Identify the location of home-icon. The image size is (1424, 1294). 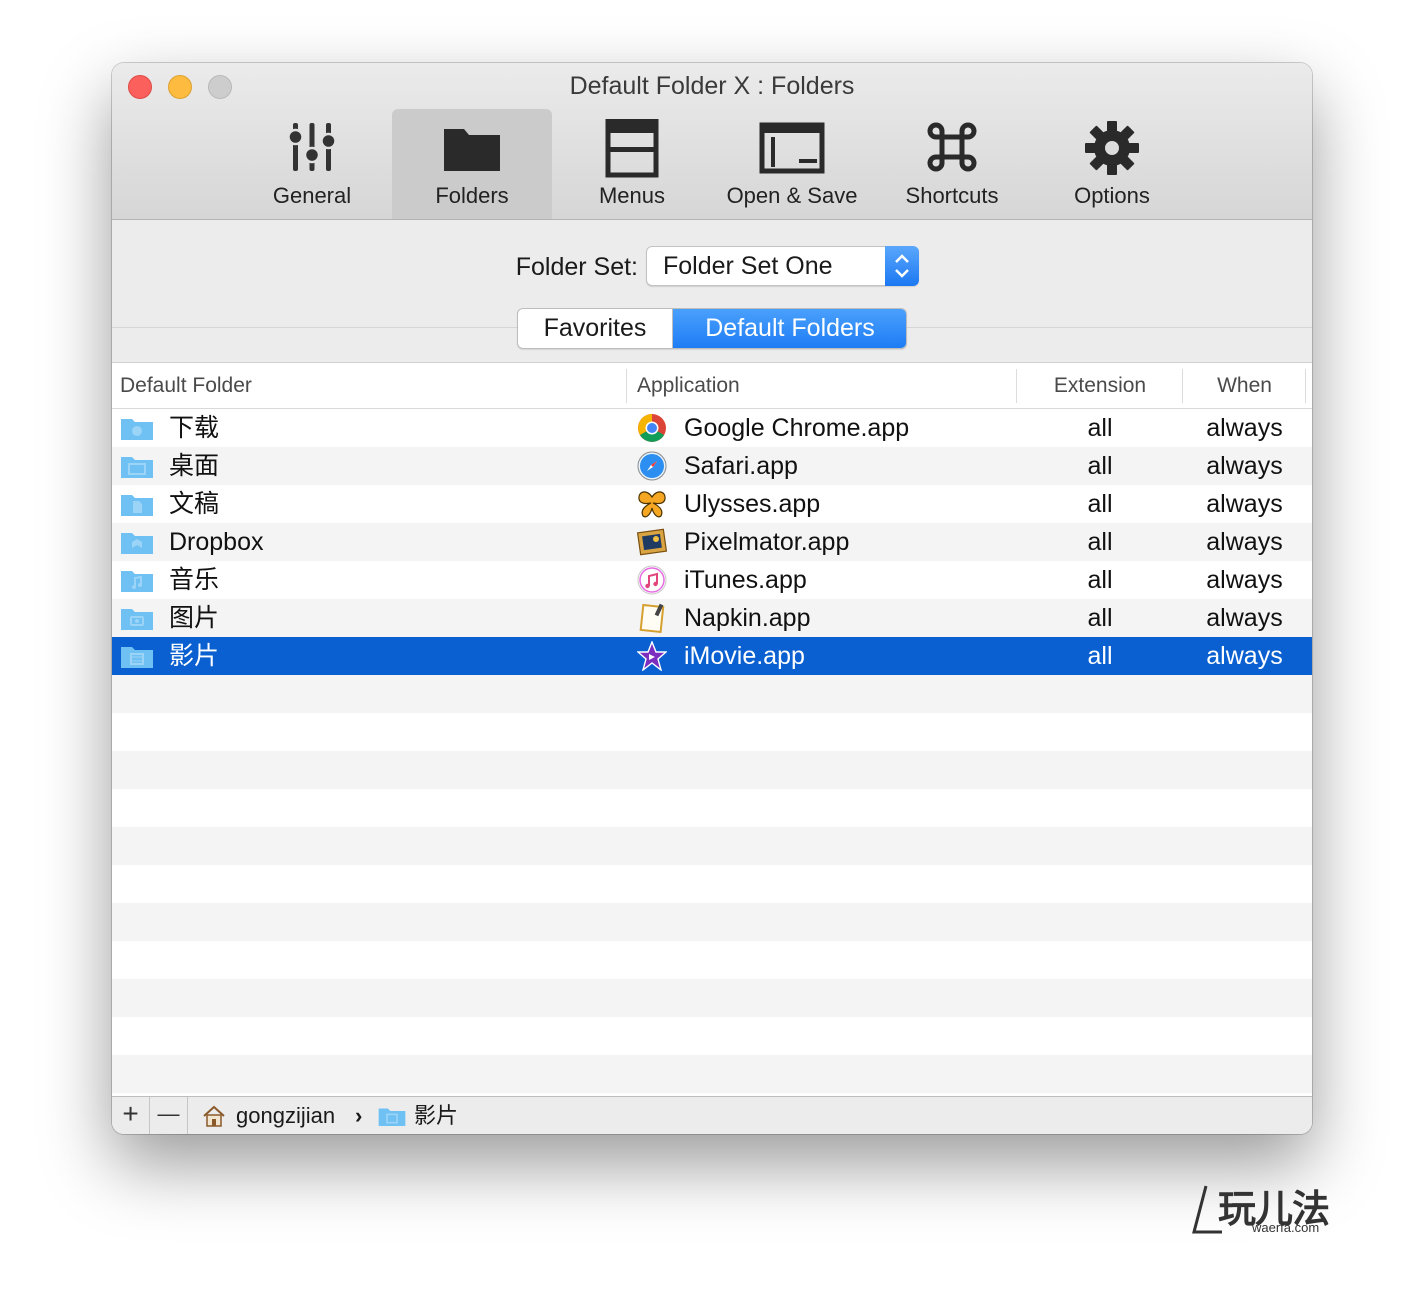
(214, 1116).